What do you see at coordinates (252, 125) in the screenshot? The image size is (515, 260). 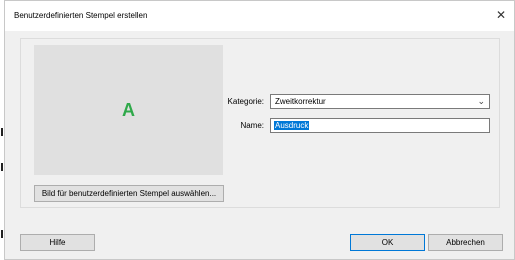 I see `name-label: Name:` at bounding box center [252, 125].